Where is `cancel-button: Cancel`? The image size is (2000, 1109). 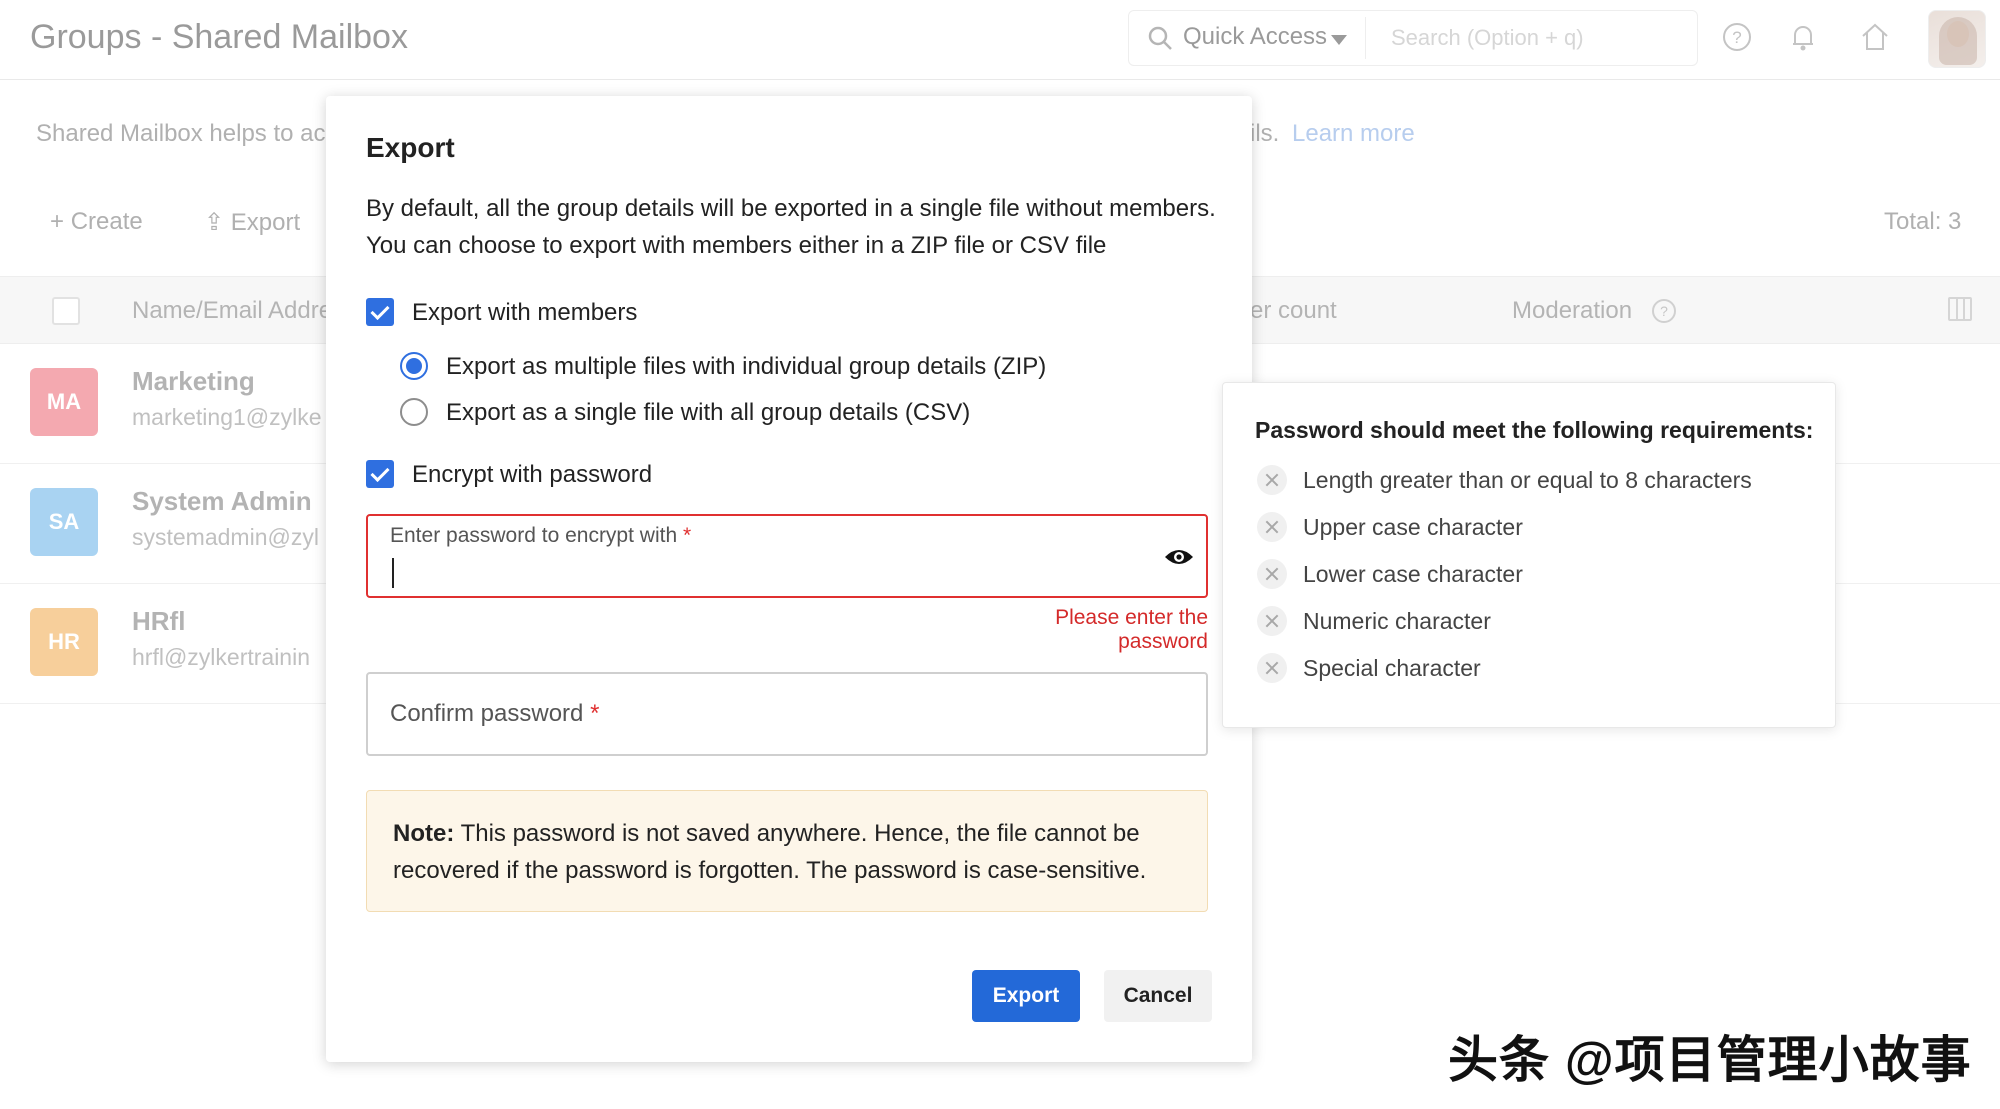
cancel-button: Cancel is located at coordinates (1158, 996).